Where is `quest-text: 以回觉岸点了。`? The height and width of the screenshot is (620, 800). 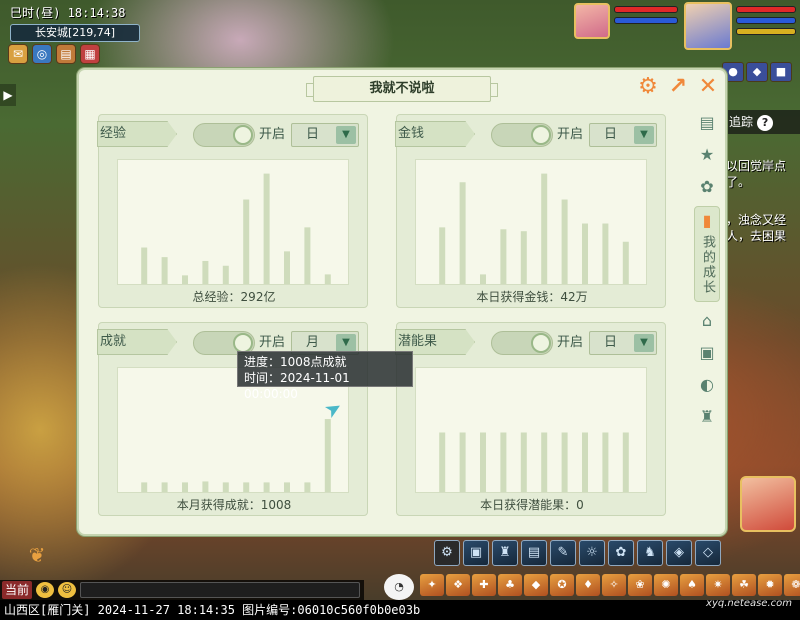
quest-text: 以回觉岸点了。 is located at coordinates (763, 174).